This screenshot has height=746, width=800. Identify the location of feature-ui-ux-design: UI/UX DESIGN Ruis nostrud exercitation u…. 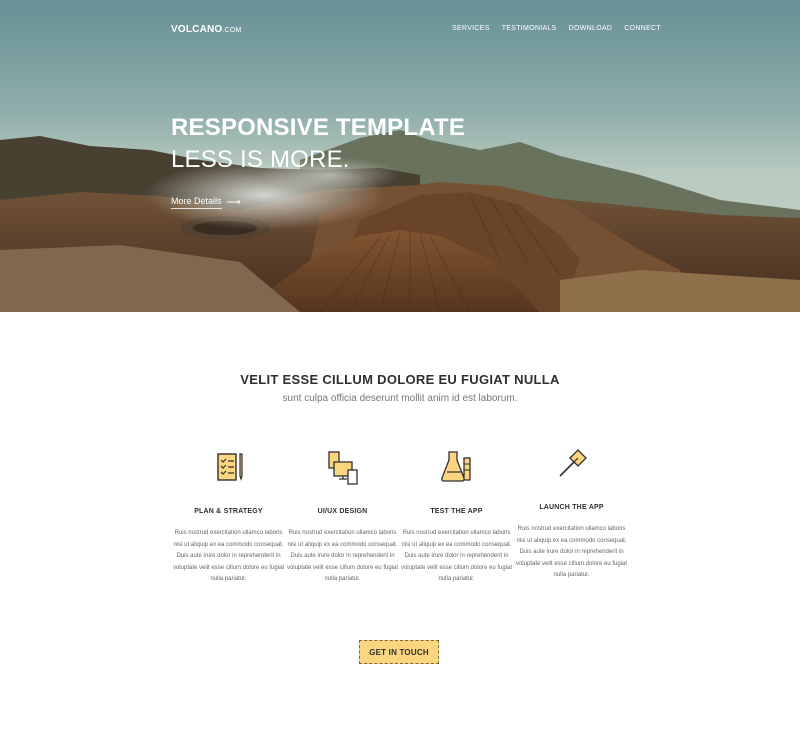
(342, 517).